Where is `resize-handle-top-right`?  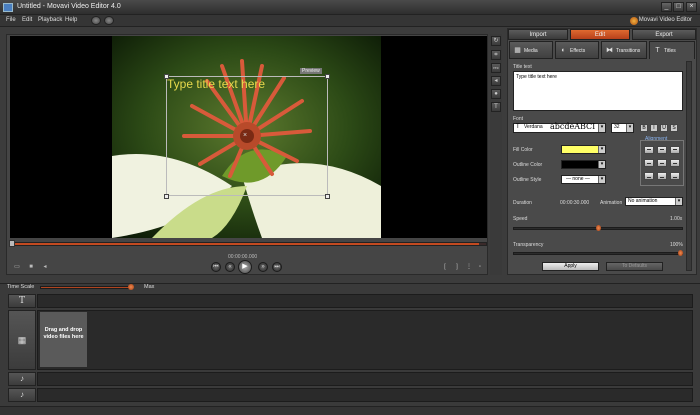 resize-handle-top-right is located at coordinates (327, 76).